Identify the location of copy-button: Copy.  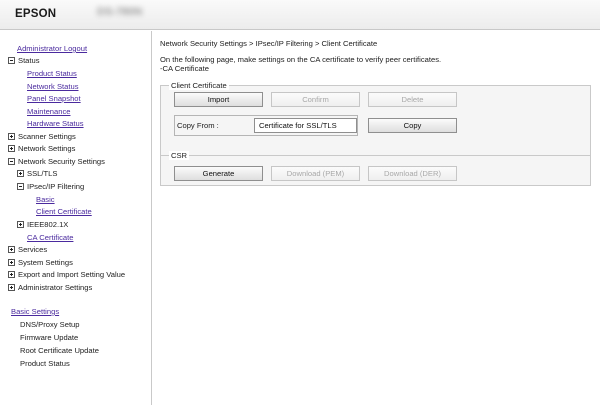
(412, 125).